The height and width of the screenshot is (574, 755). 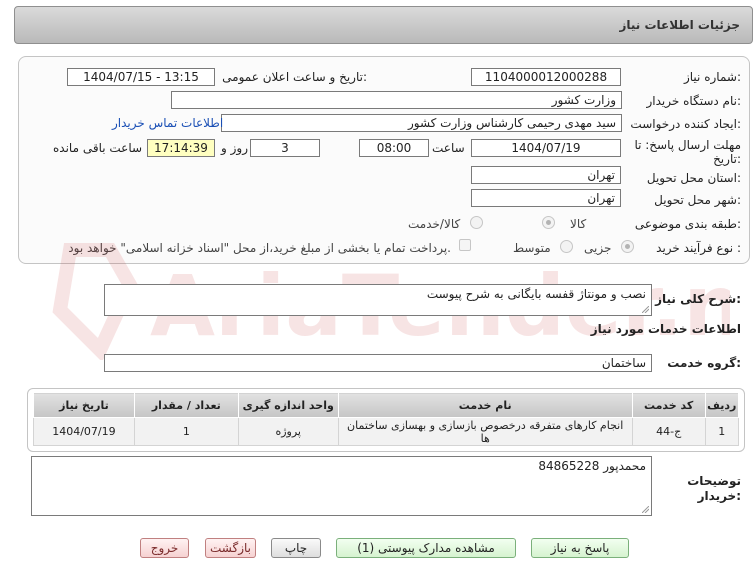 What do you see at coordinates (668, 431) in the screenshot?
I see `cell-code: ج-44` at bounding box center [668, 431].